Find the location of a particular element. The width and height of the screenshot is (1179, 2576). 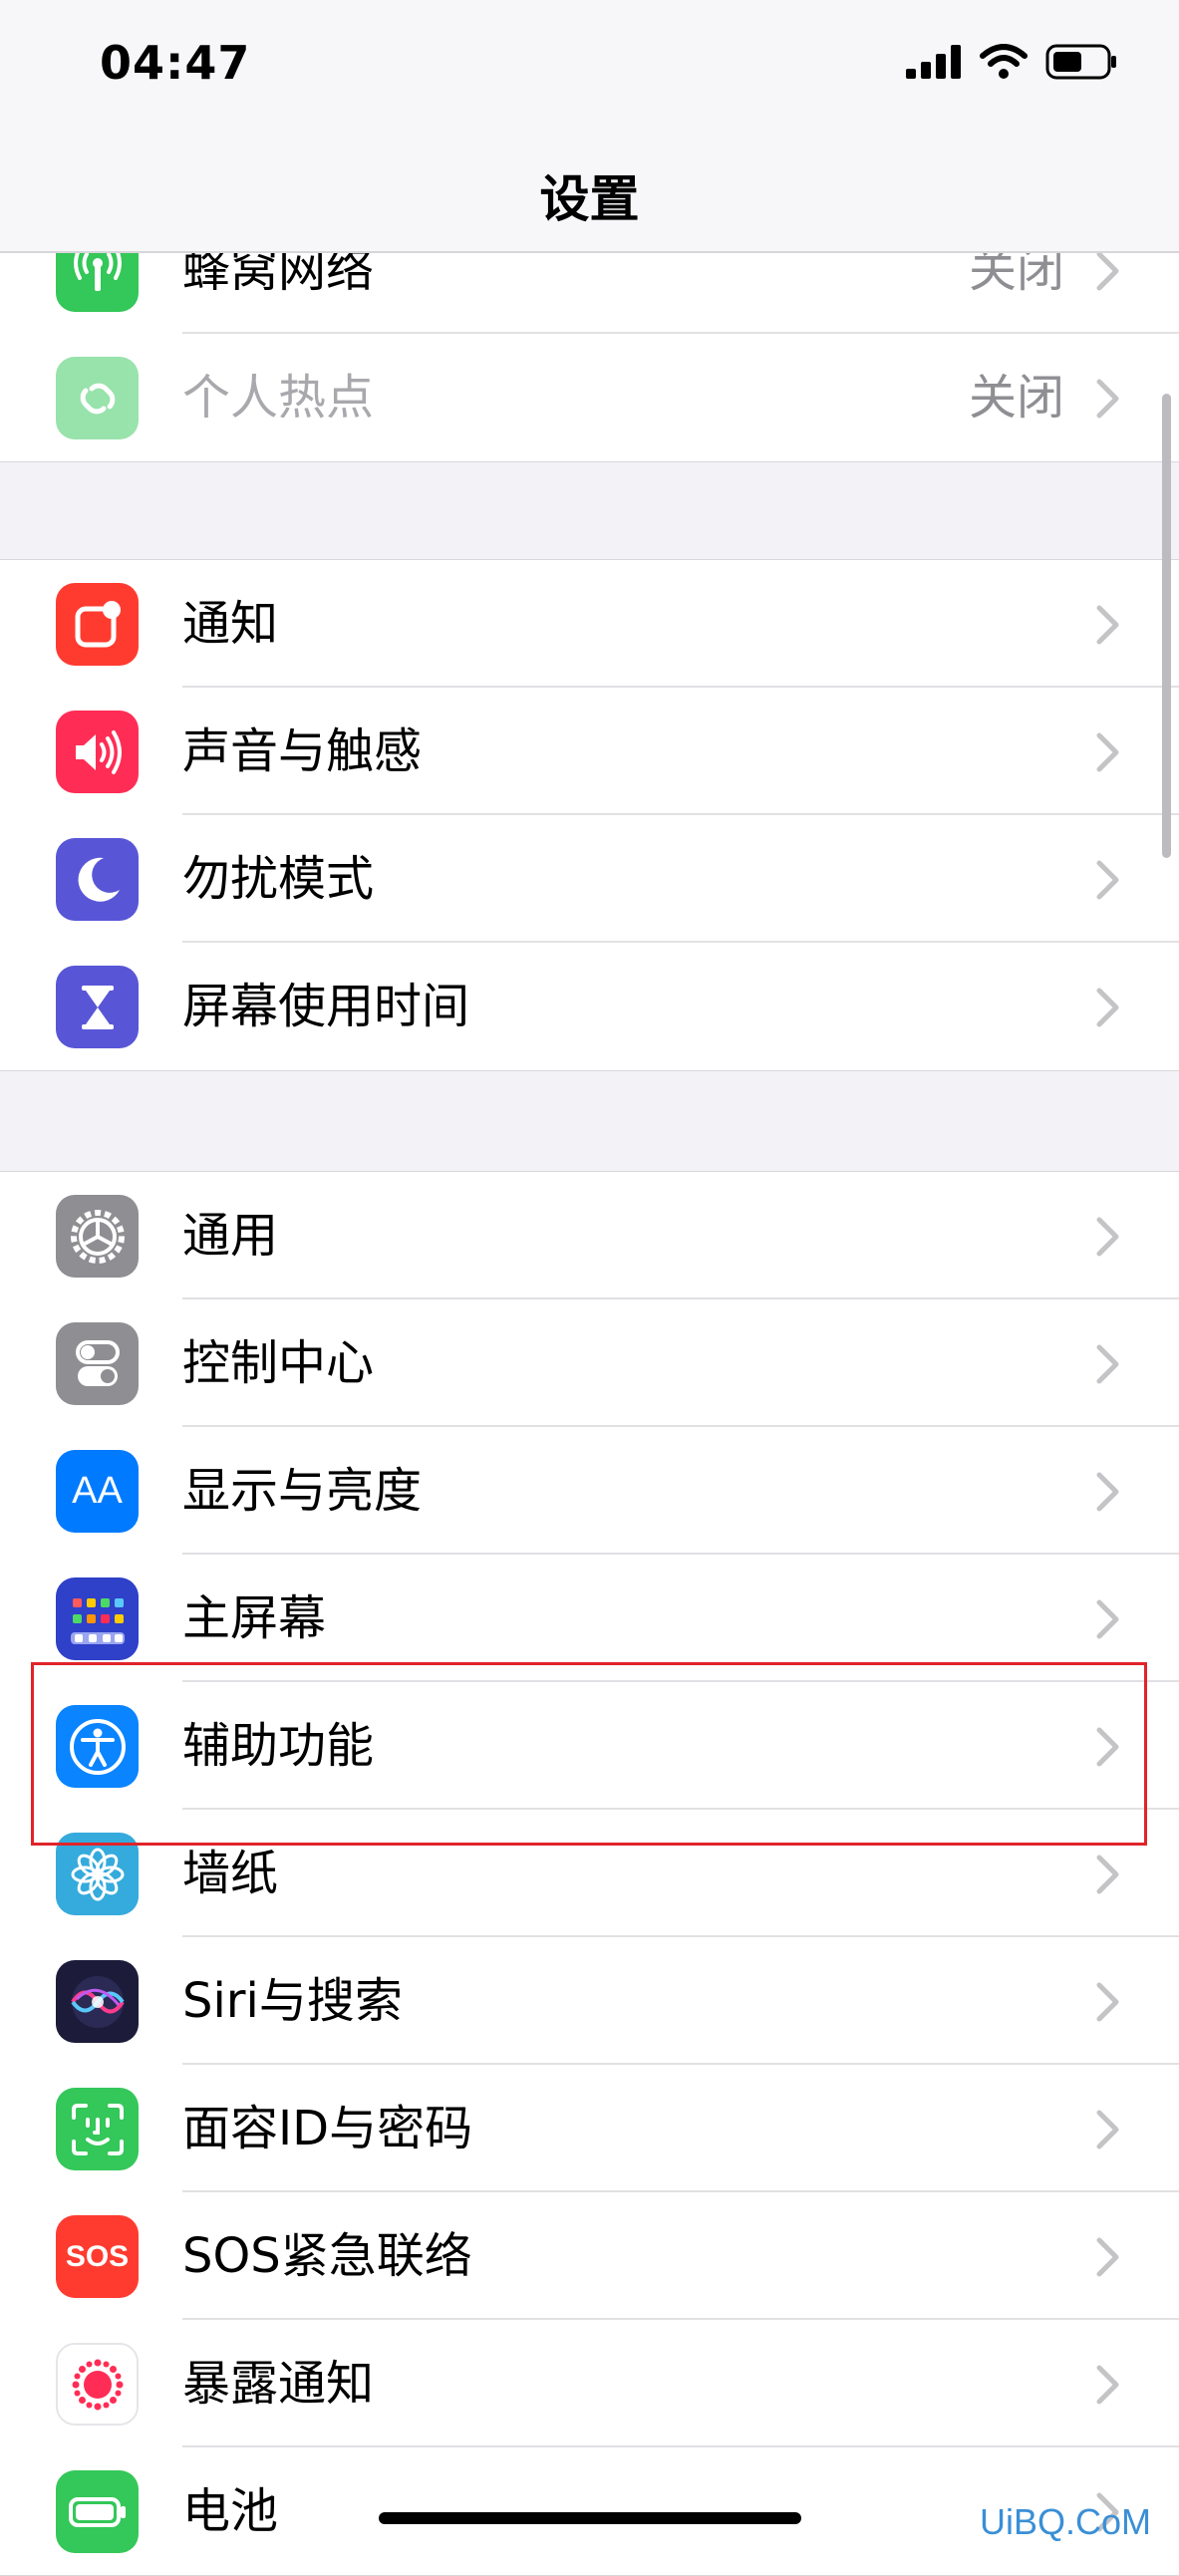

settings-row-control-center: 控制中心 is located at coordinates (589, 1363).